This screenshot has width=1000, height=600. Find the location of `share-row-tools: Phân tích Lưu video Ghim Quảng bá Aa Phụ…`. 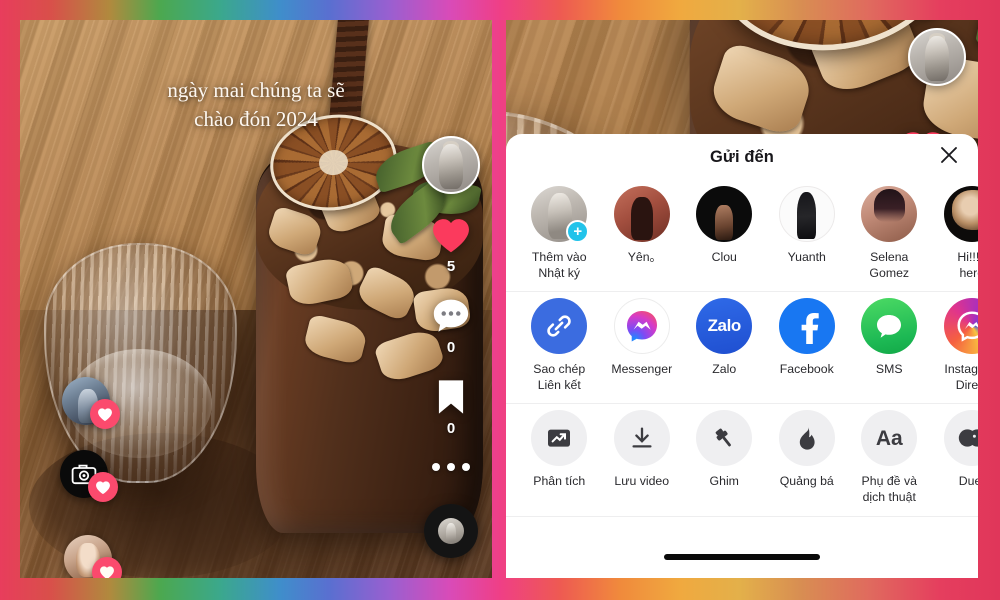

share-row-tools: Phân tích Lưu video Ghim Quảng bá Aa Phụ… is located at coordinates (742, 460).